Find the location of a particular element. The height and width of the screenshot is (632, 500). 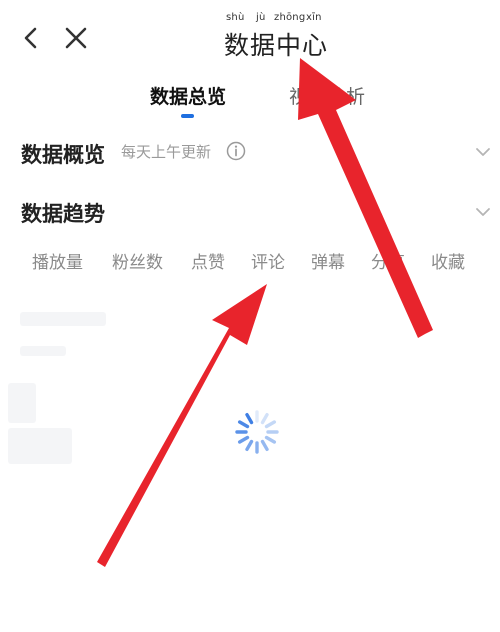

title-pinyin-3: zhōng is located at coordinates (290, 17).